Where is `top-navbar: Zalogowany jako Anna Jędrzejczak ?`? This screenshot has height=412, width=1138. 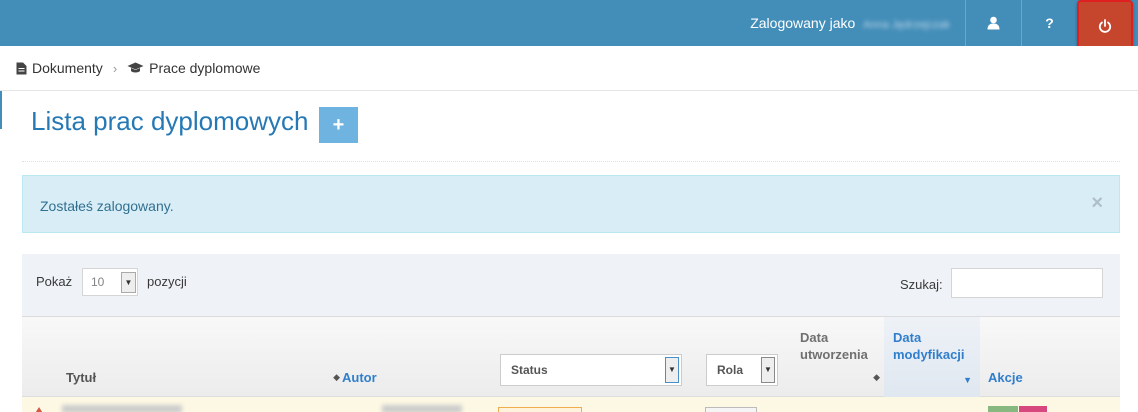 top-navbar: Zalogowany jako Anna Jędrzejczak ? is located at coordinates (569, 26).